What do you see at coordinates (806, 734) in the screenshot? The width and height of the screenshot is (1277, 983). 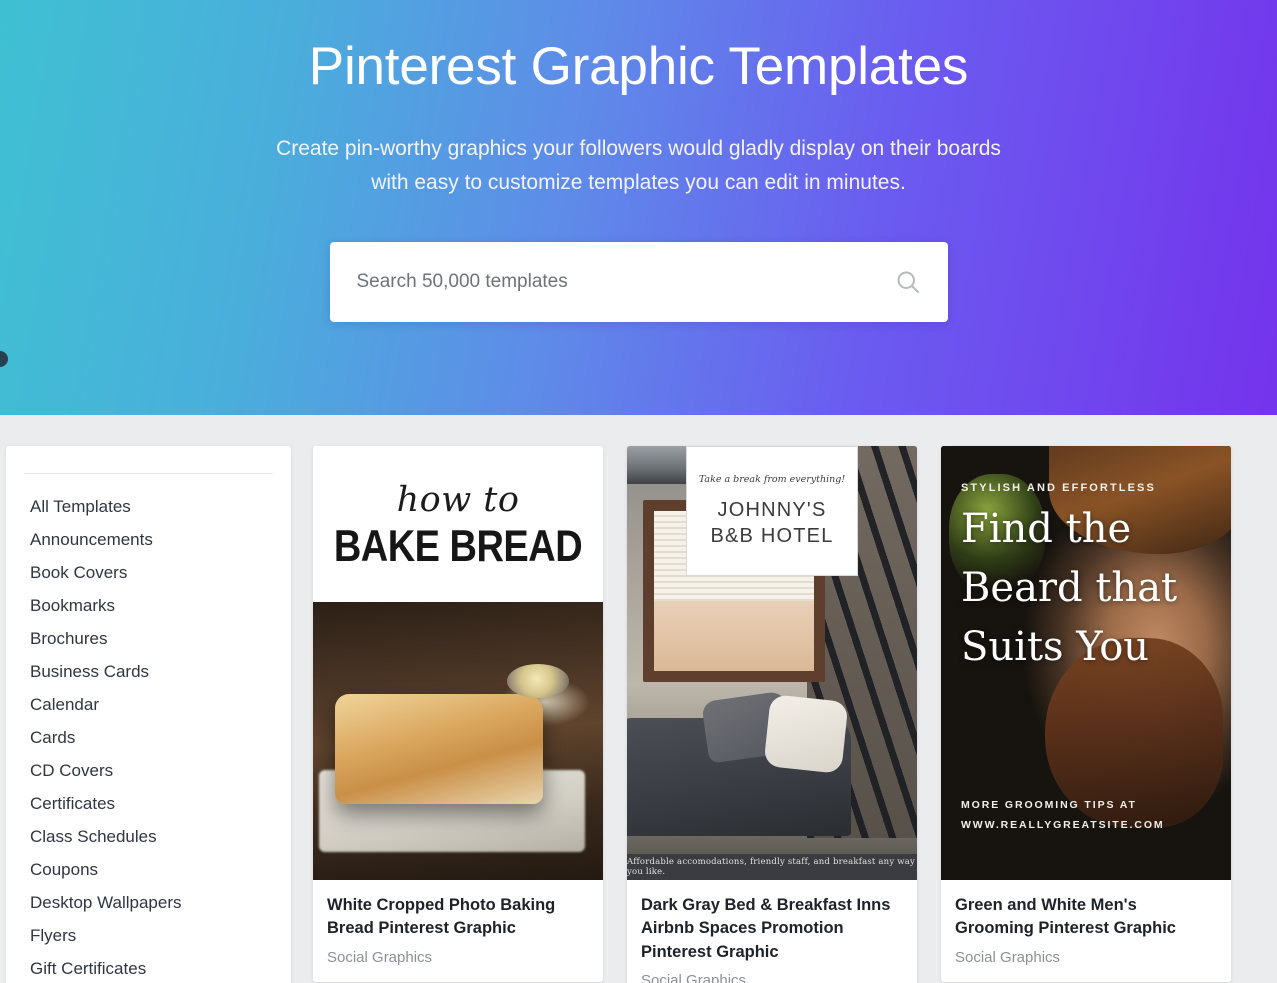 I see `cushion-white-shape` at bounding box center [806, 734].